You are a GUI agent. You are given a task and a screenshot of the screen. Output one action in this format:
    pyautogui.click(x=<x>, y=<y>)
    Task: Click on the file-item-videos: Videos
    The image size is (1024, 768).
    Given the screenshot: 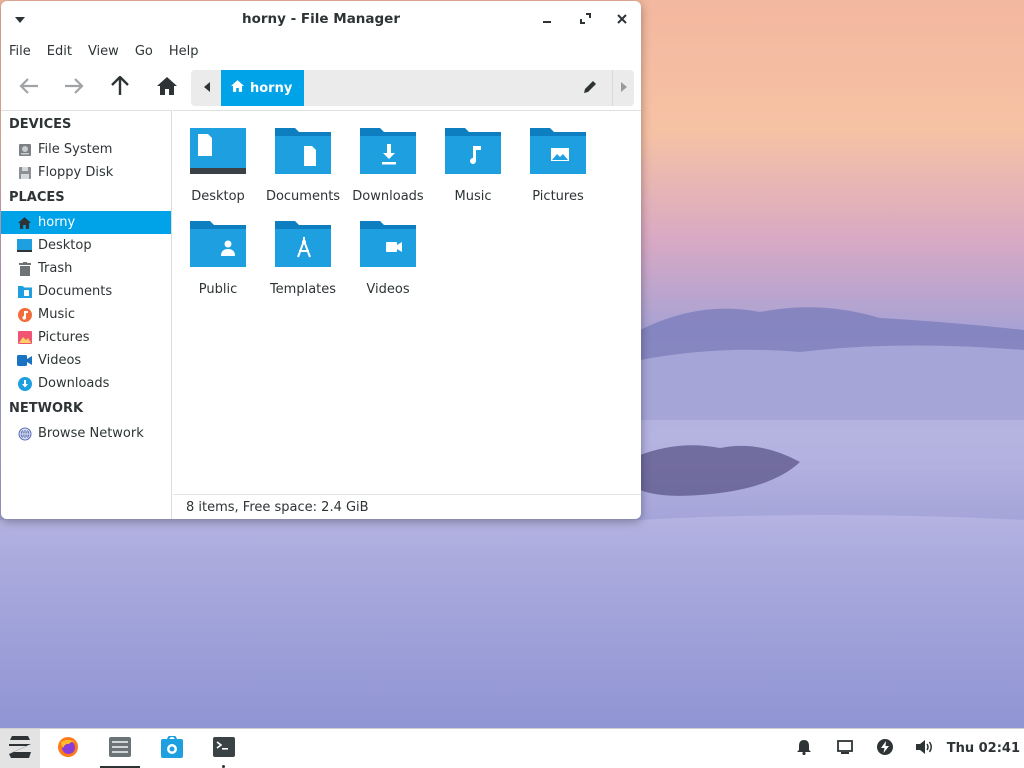 What is the action you would take?
    pyautogui.click(x=388, y=250)
    